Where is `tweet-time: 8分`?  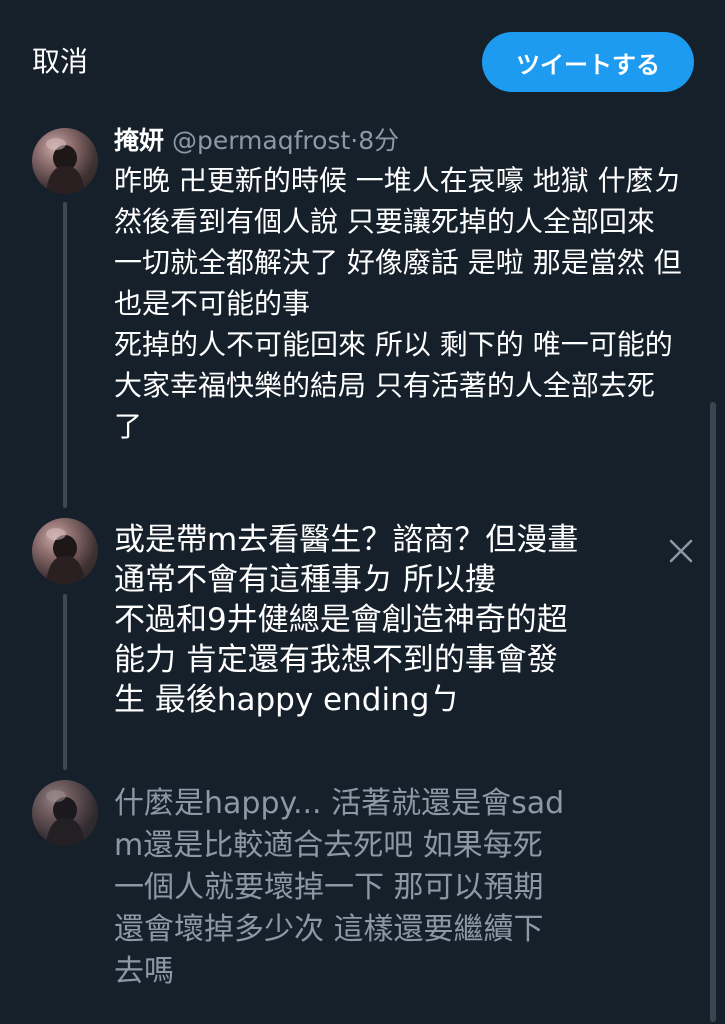
tweet-time: 8分 is located at coordinates (379, 140).